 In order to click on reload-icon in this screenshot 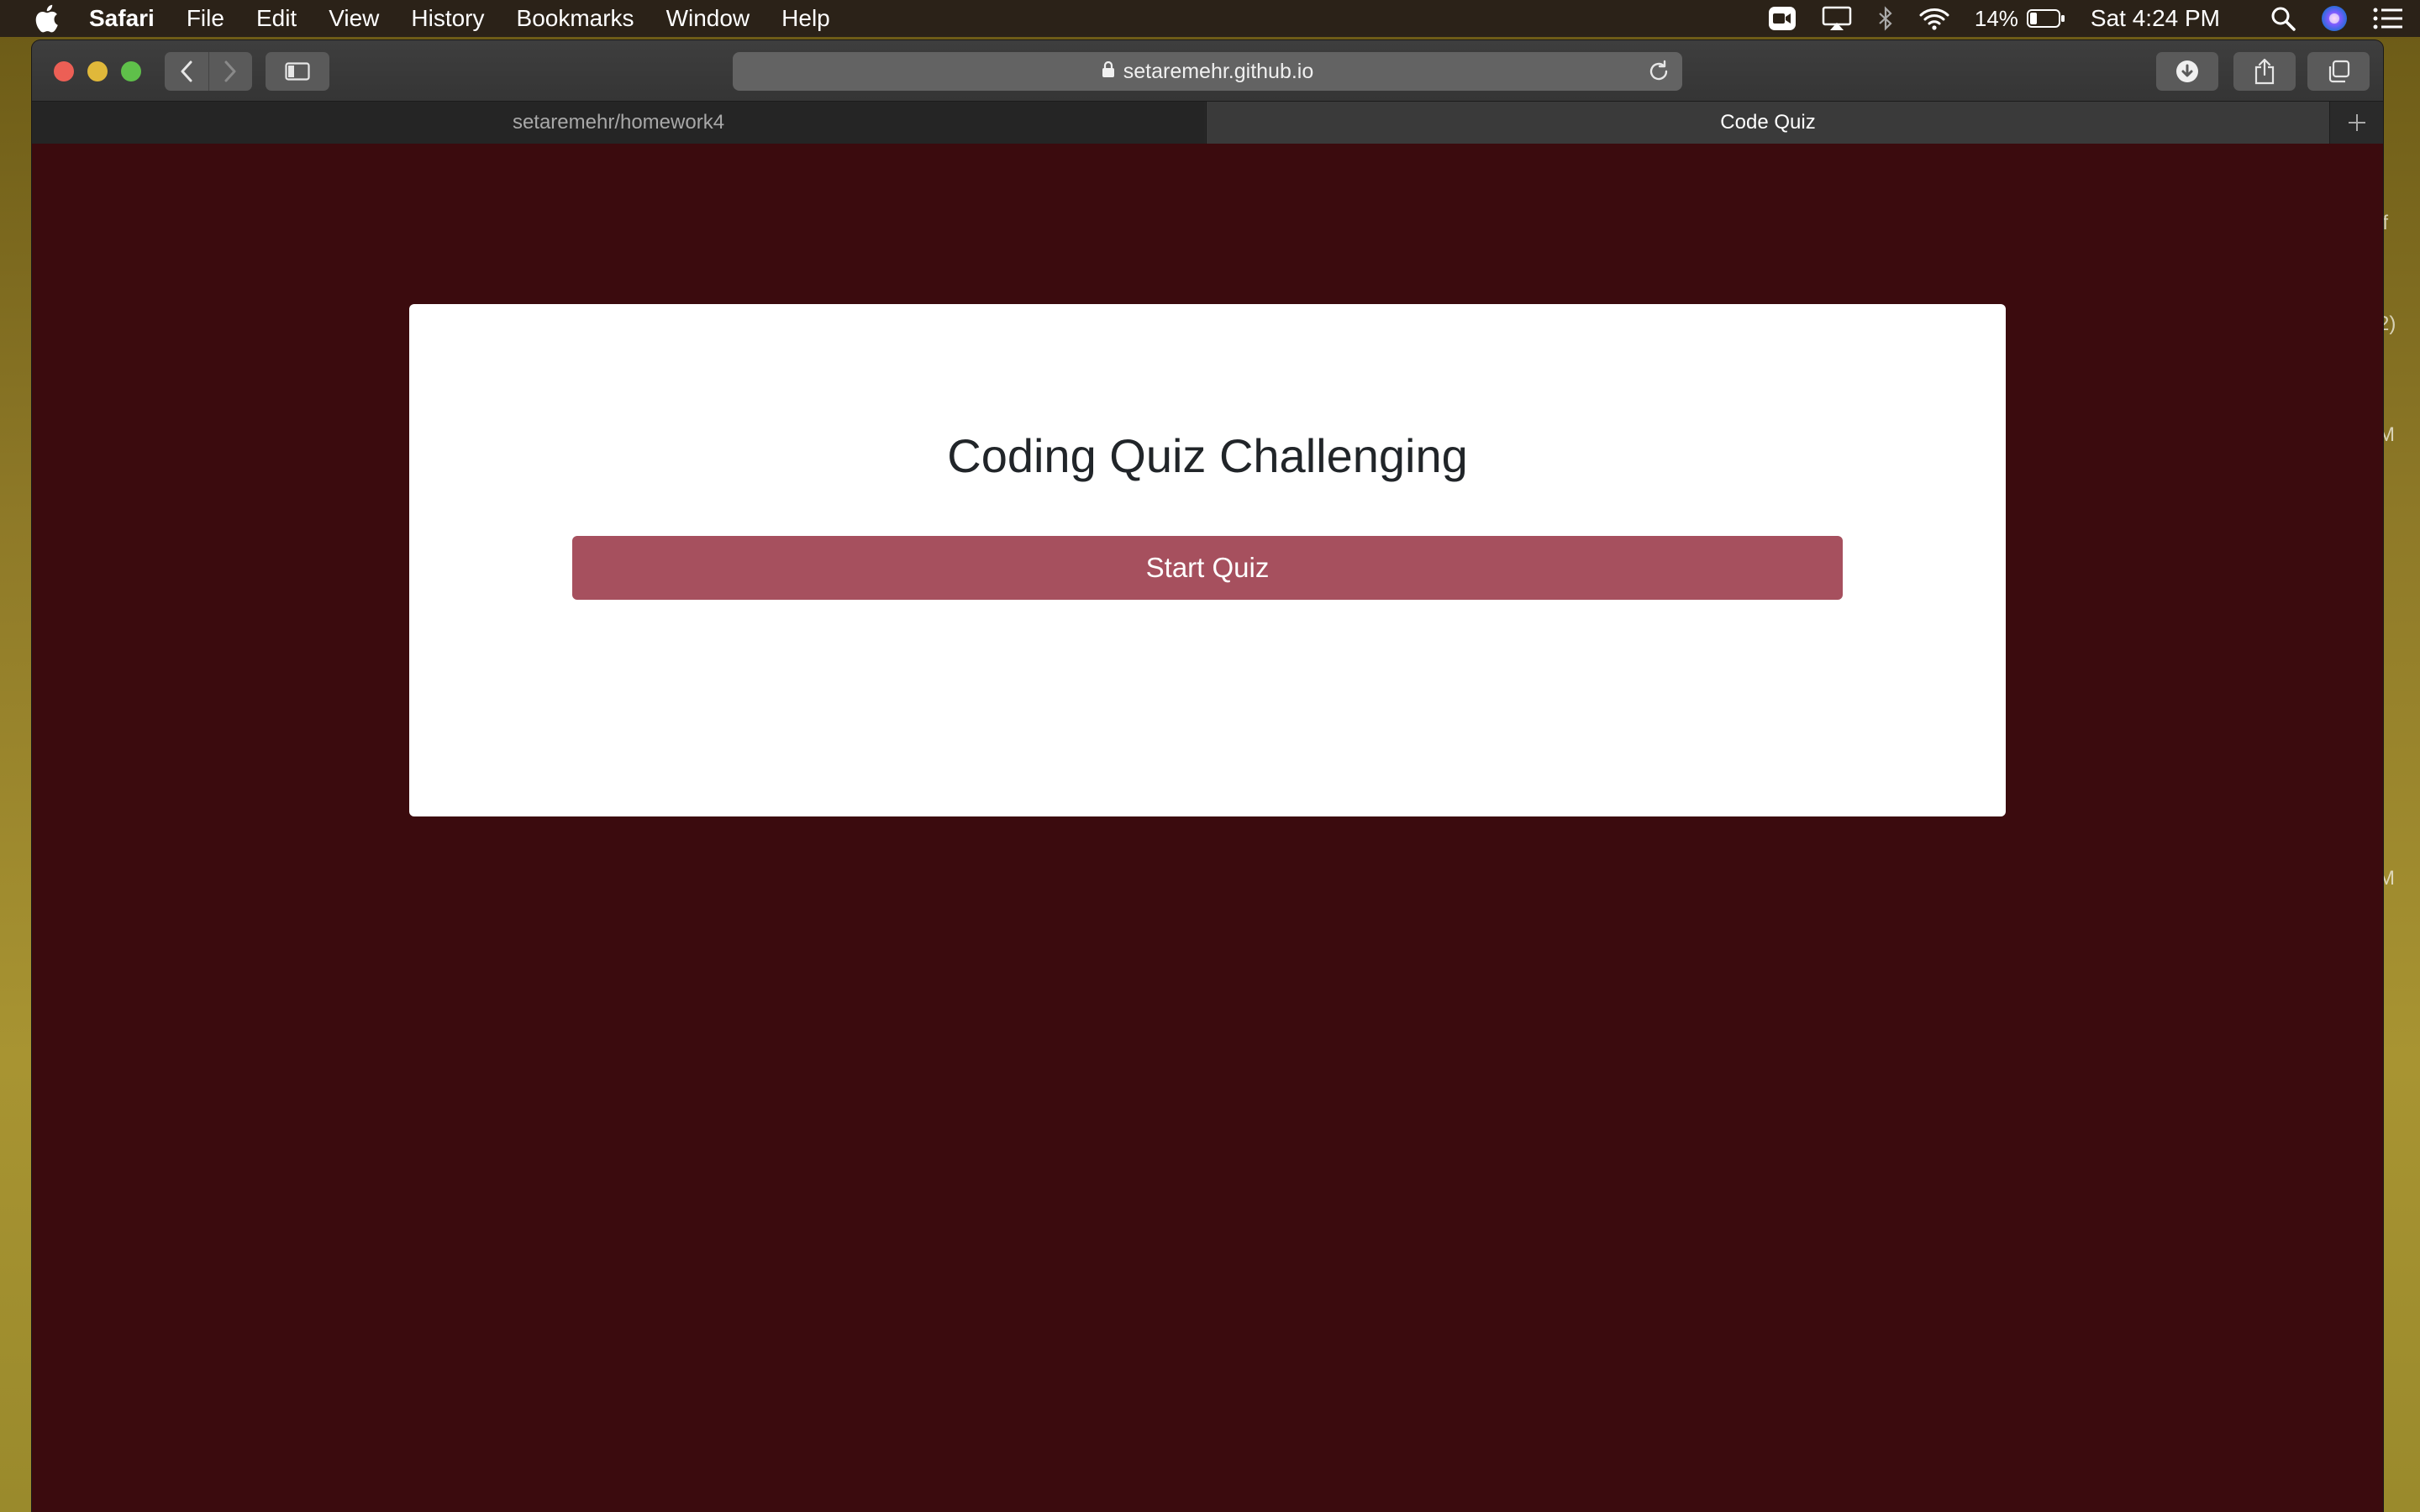, I will do `click(1658, 74)`.